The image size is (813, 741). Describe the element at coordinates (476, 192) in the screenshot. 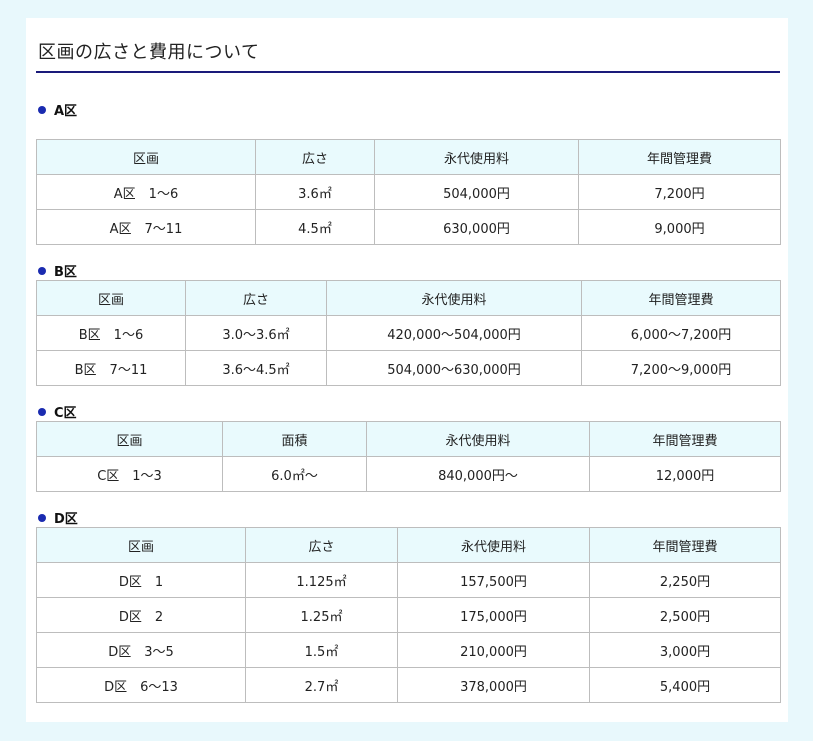

I see `table-cell: 504,000円` at that location.